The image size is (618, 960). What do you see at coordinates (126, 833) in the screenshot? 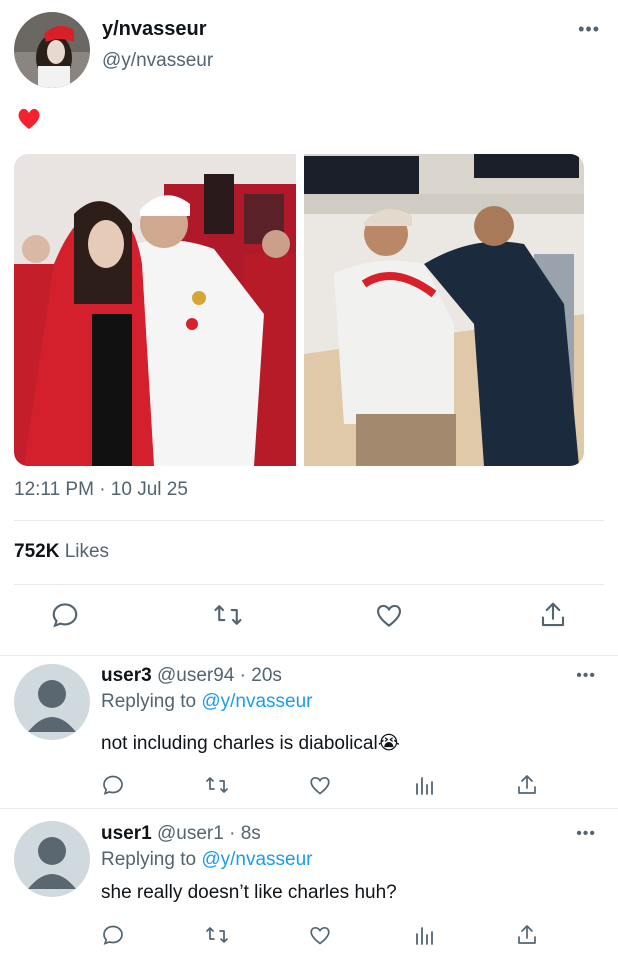
I see `reply-display-name: user1` at bounding box center [126, 833].